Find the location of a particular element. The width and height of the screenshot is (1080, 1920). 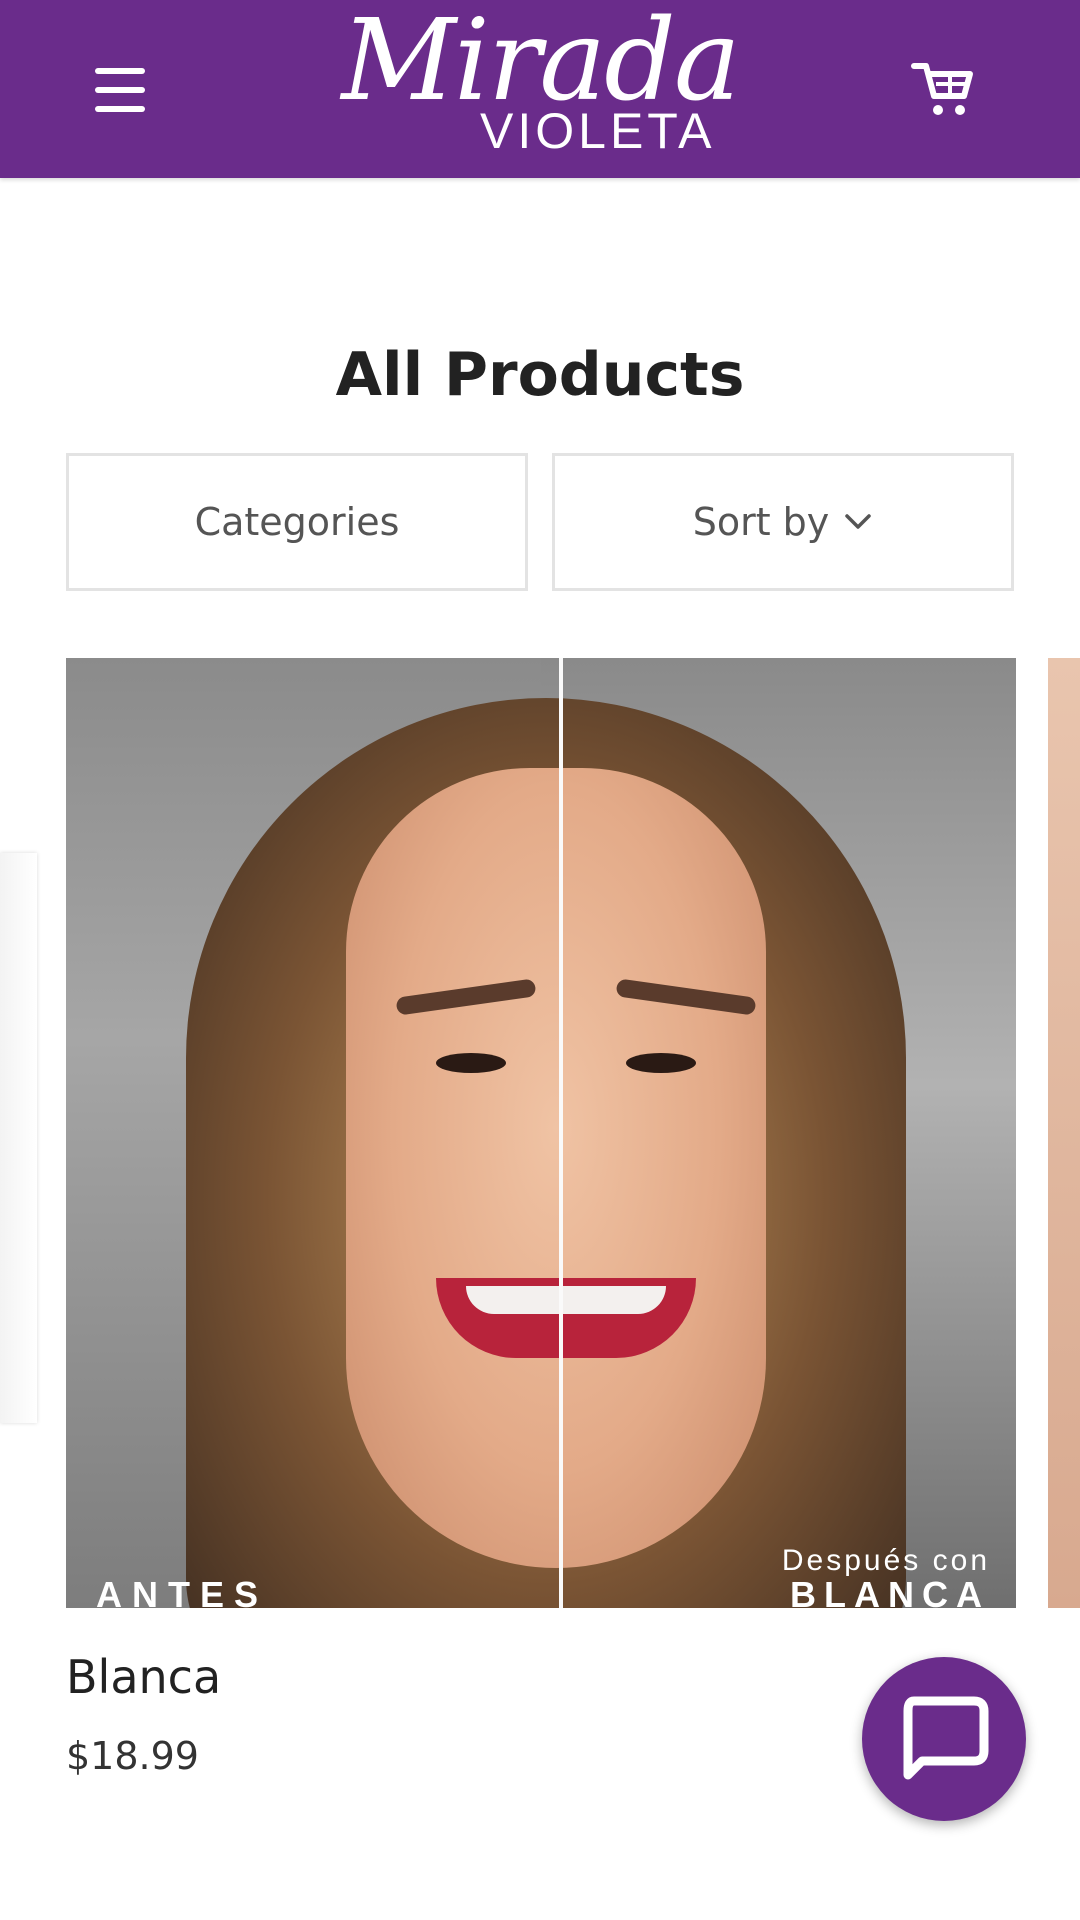

sort-by-label: Sort by is located at coordinates (761, 522).